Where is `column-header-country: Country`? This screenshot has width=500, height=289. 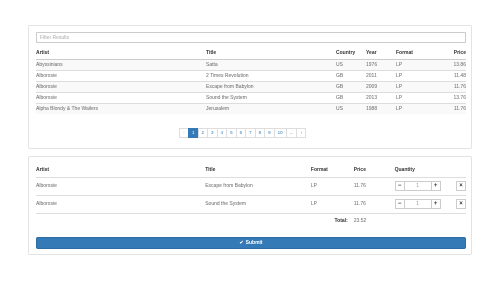 column-header-country: Country is located at coordinates (351, 54).